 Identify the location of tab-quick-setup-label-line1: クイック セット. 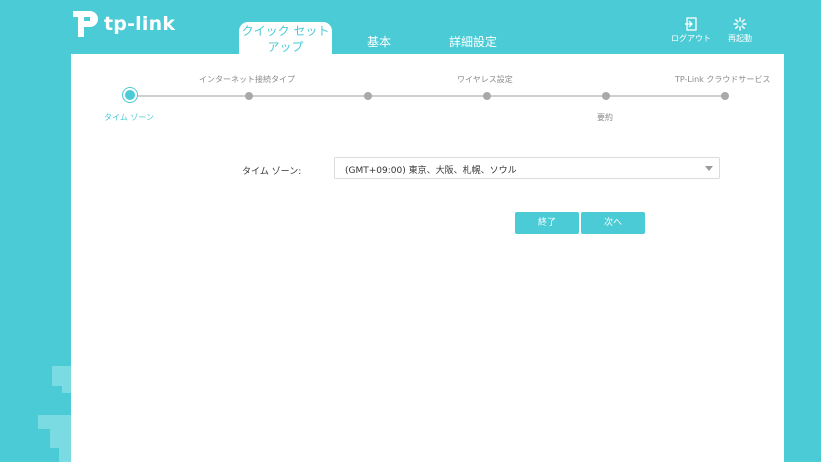
(285, 31).